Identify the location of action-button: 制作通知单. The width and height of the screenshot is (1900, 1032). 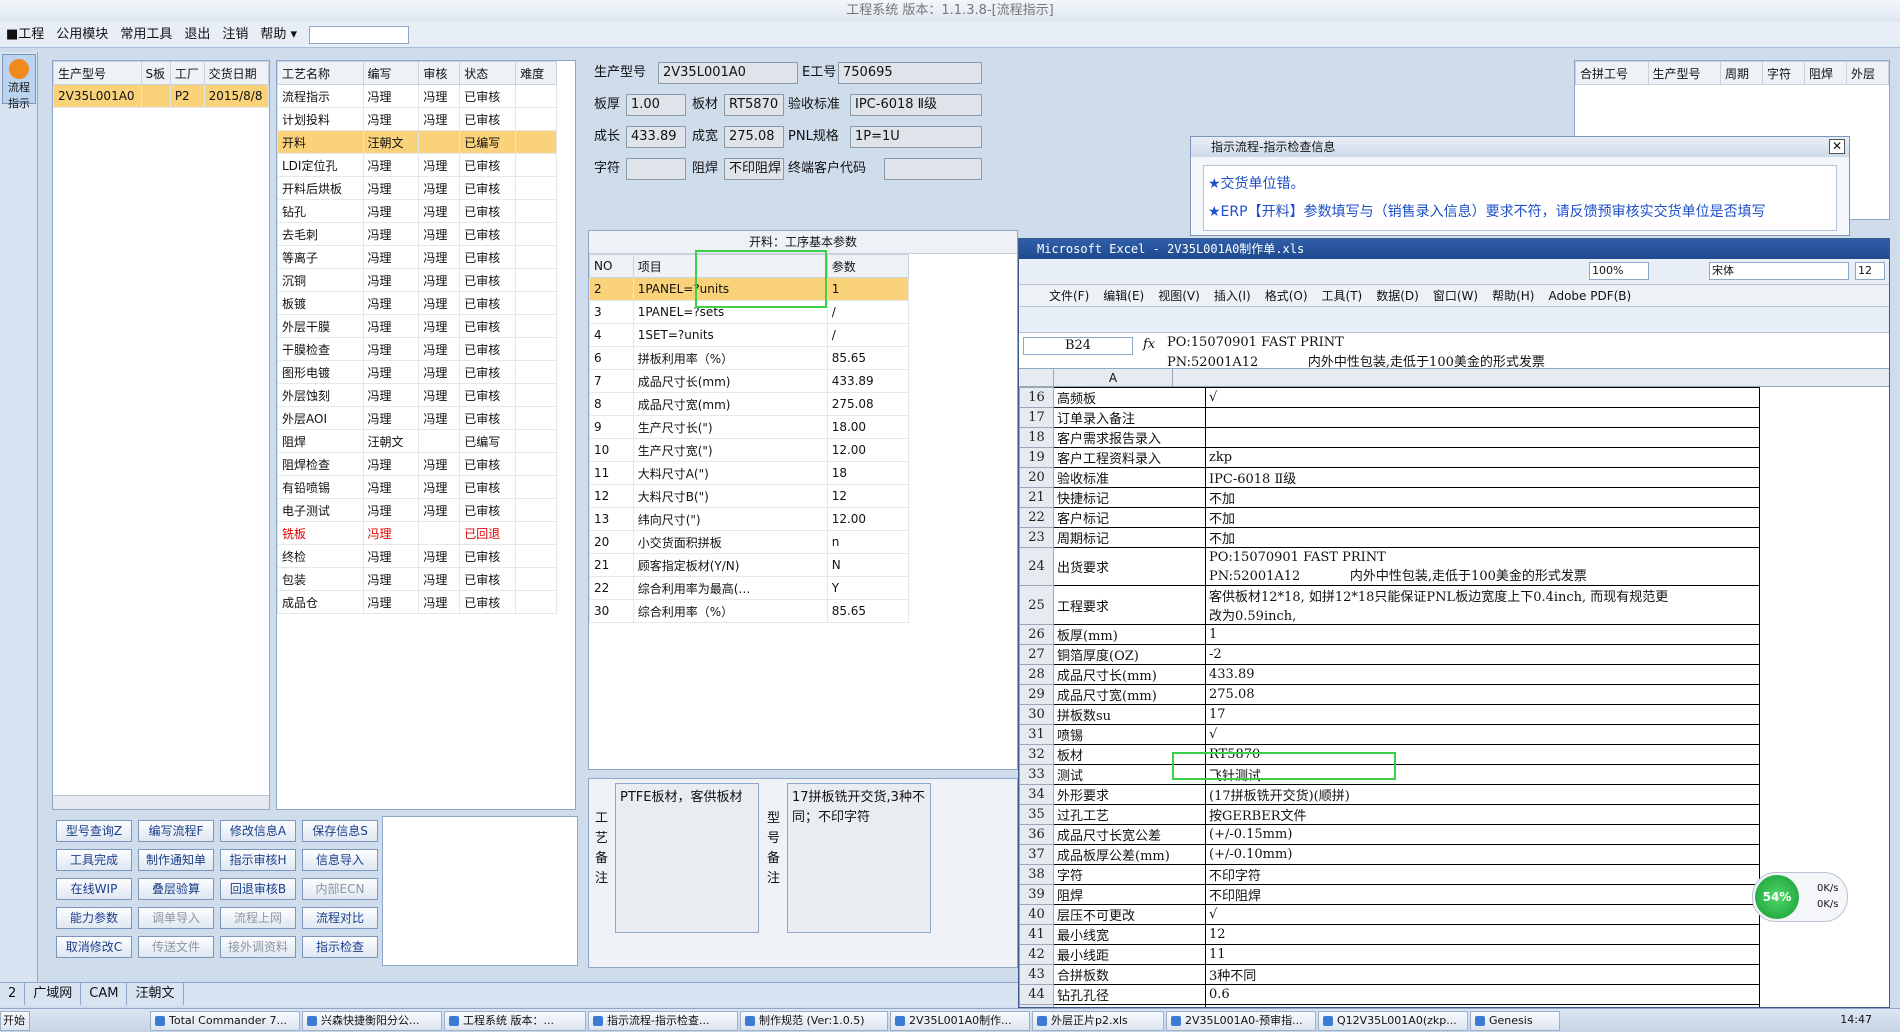
(176, 860).